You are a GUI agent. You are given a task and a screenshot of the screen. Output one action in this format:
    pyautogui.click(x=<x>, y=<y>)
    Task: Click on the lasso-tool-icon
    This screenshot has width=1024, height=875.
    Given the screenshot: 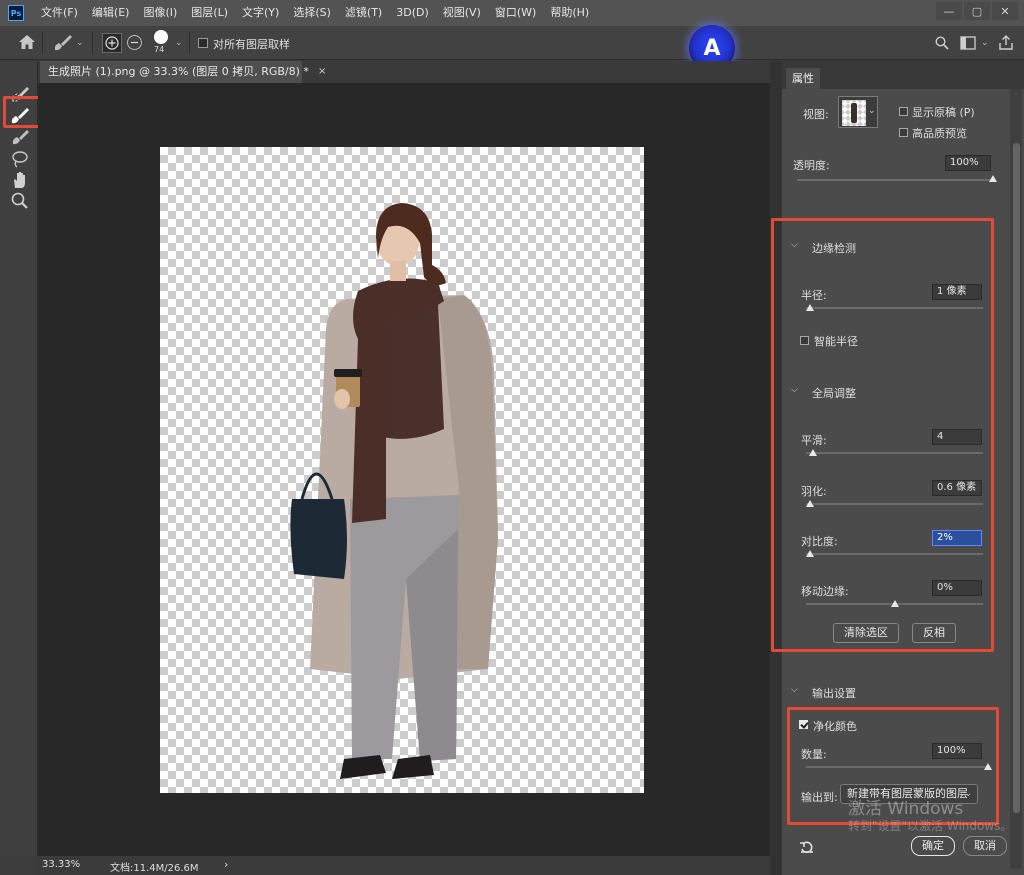 What is the action you would take?
    pyautogui.click(x=20, y=159)
    